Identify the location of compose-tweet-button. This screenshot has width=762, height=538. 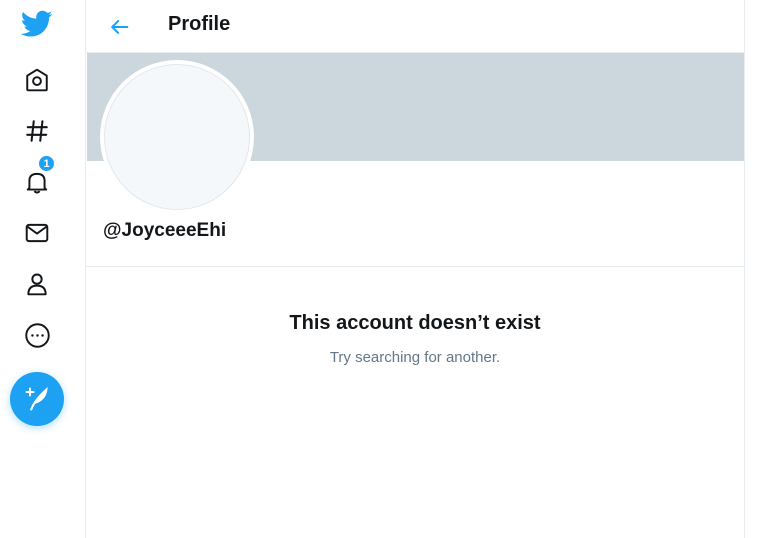
(37, 399).